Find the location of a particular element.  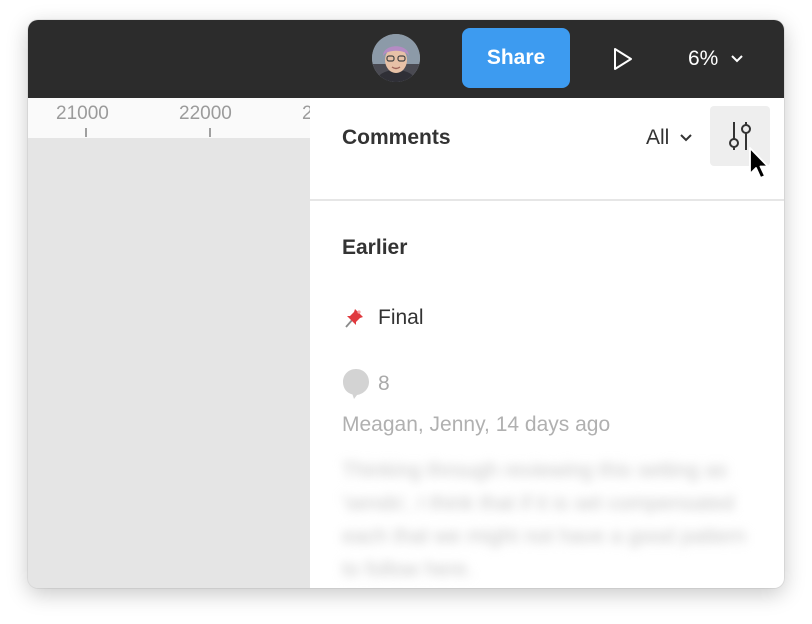

comment-settings-button is located at coordinates (740, 136).